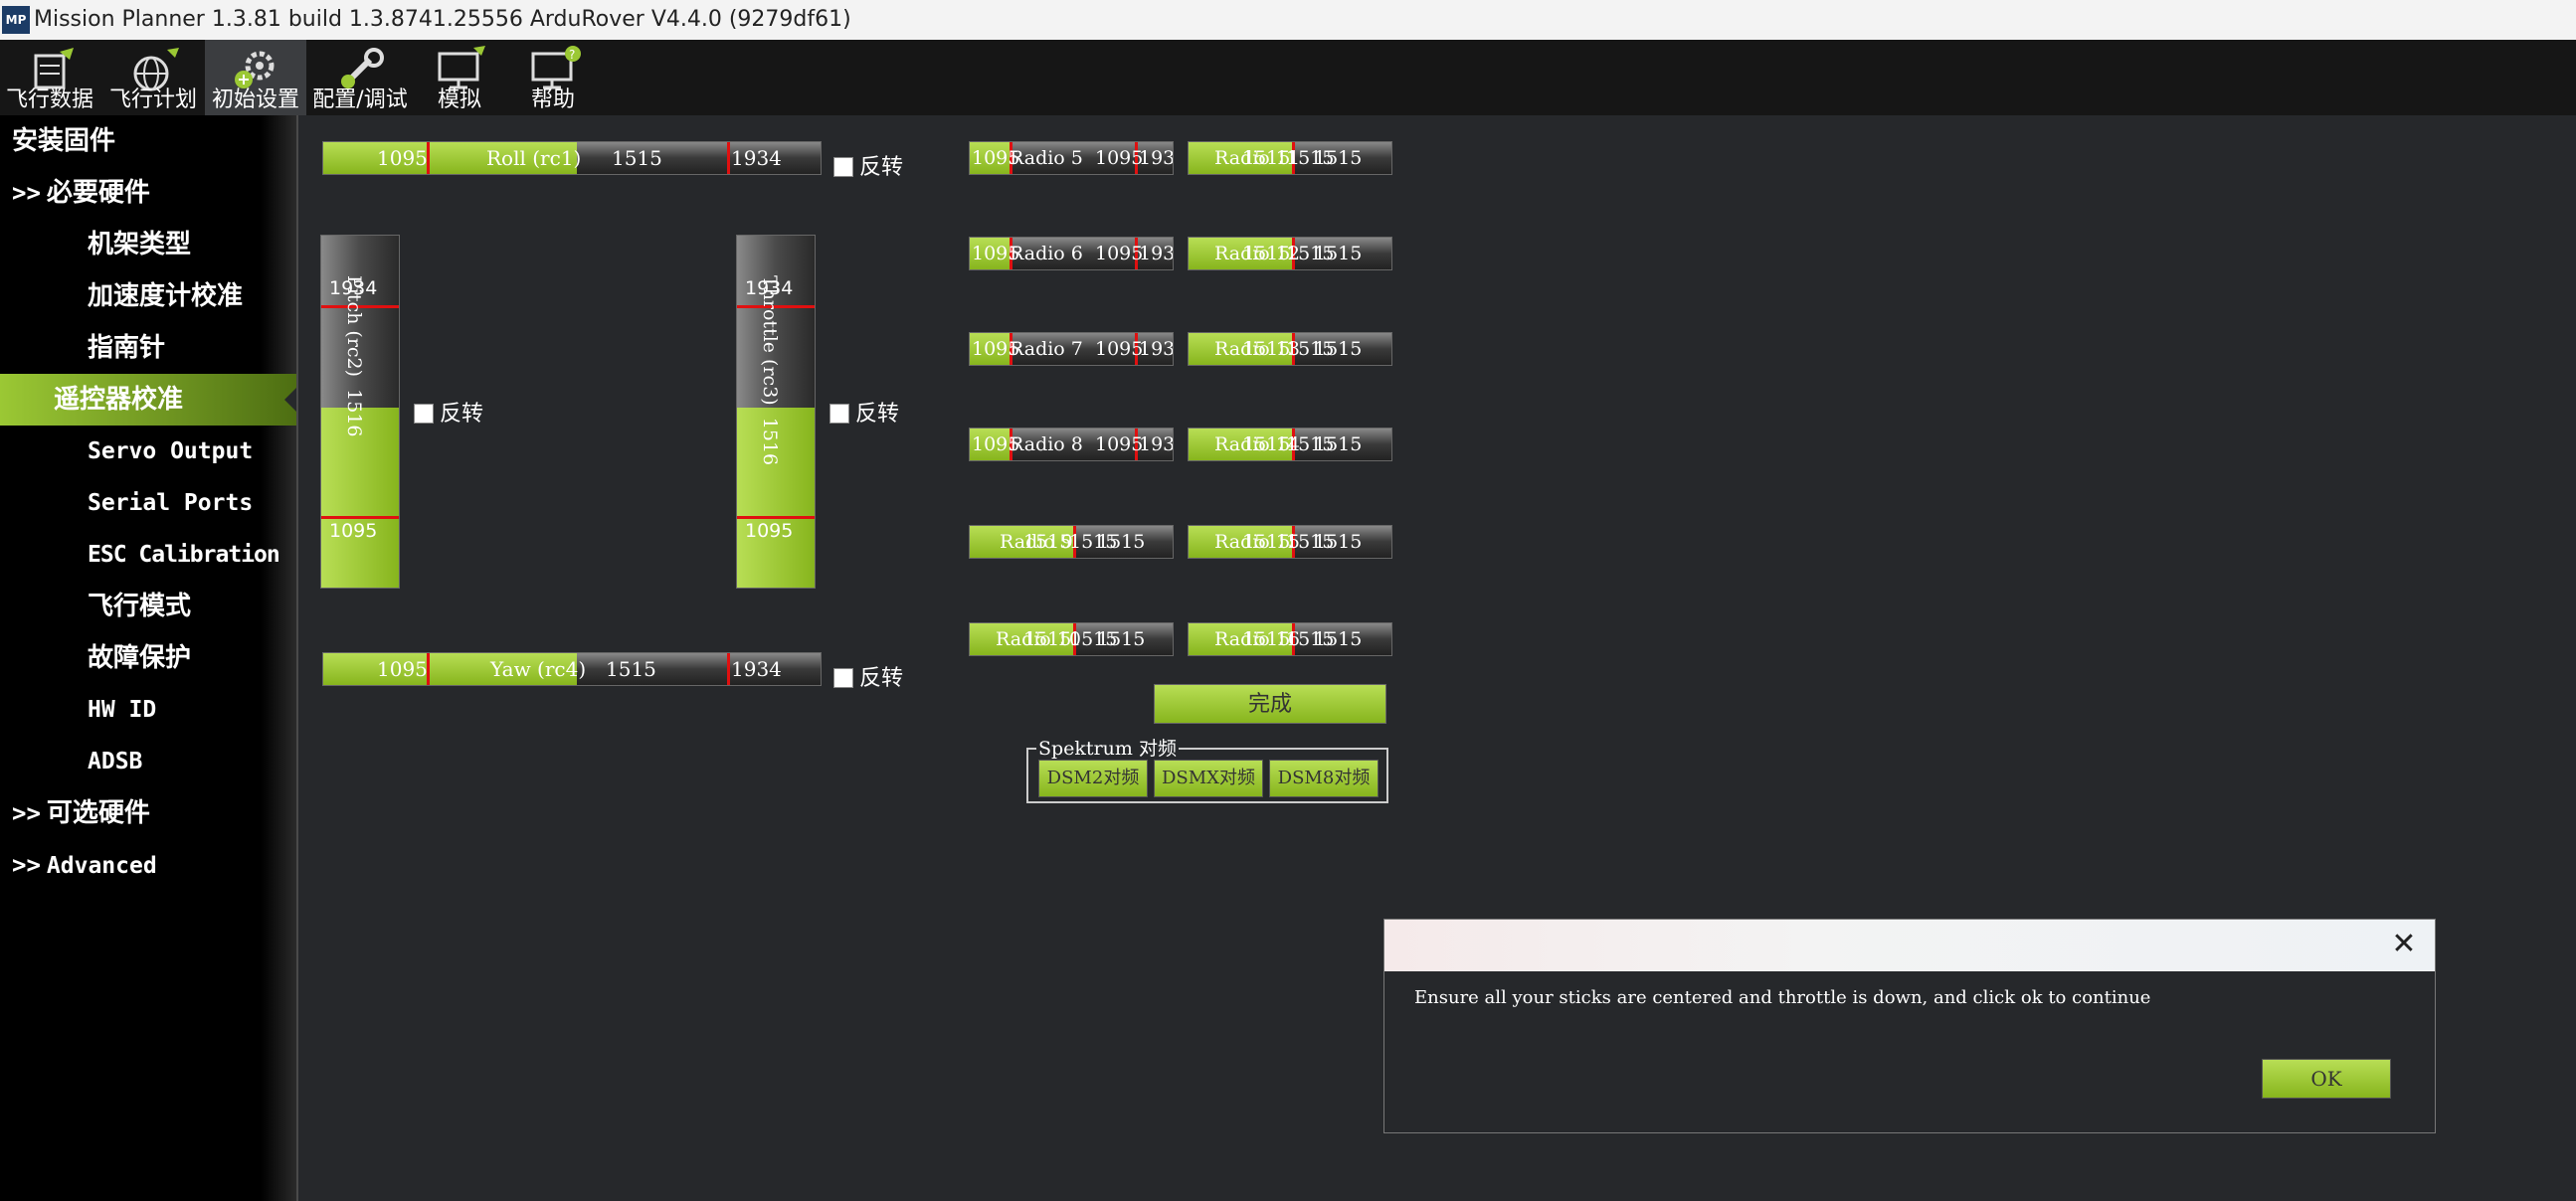 The image size is (2576, 1201). Describe the element at coordinates (1290, 253) in the screenshot. I see `radio-12-bar: Radio 12 1515 1515 1515` at that location.